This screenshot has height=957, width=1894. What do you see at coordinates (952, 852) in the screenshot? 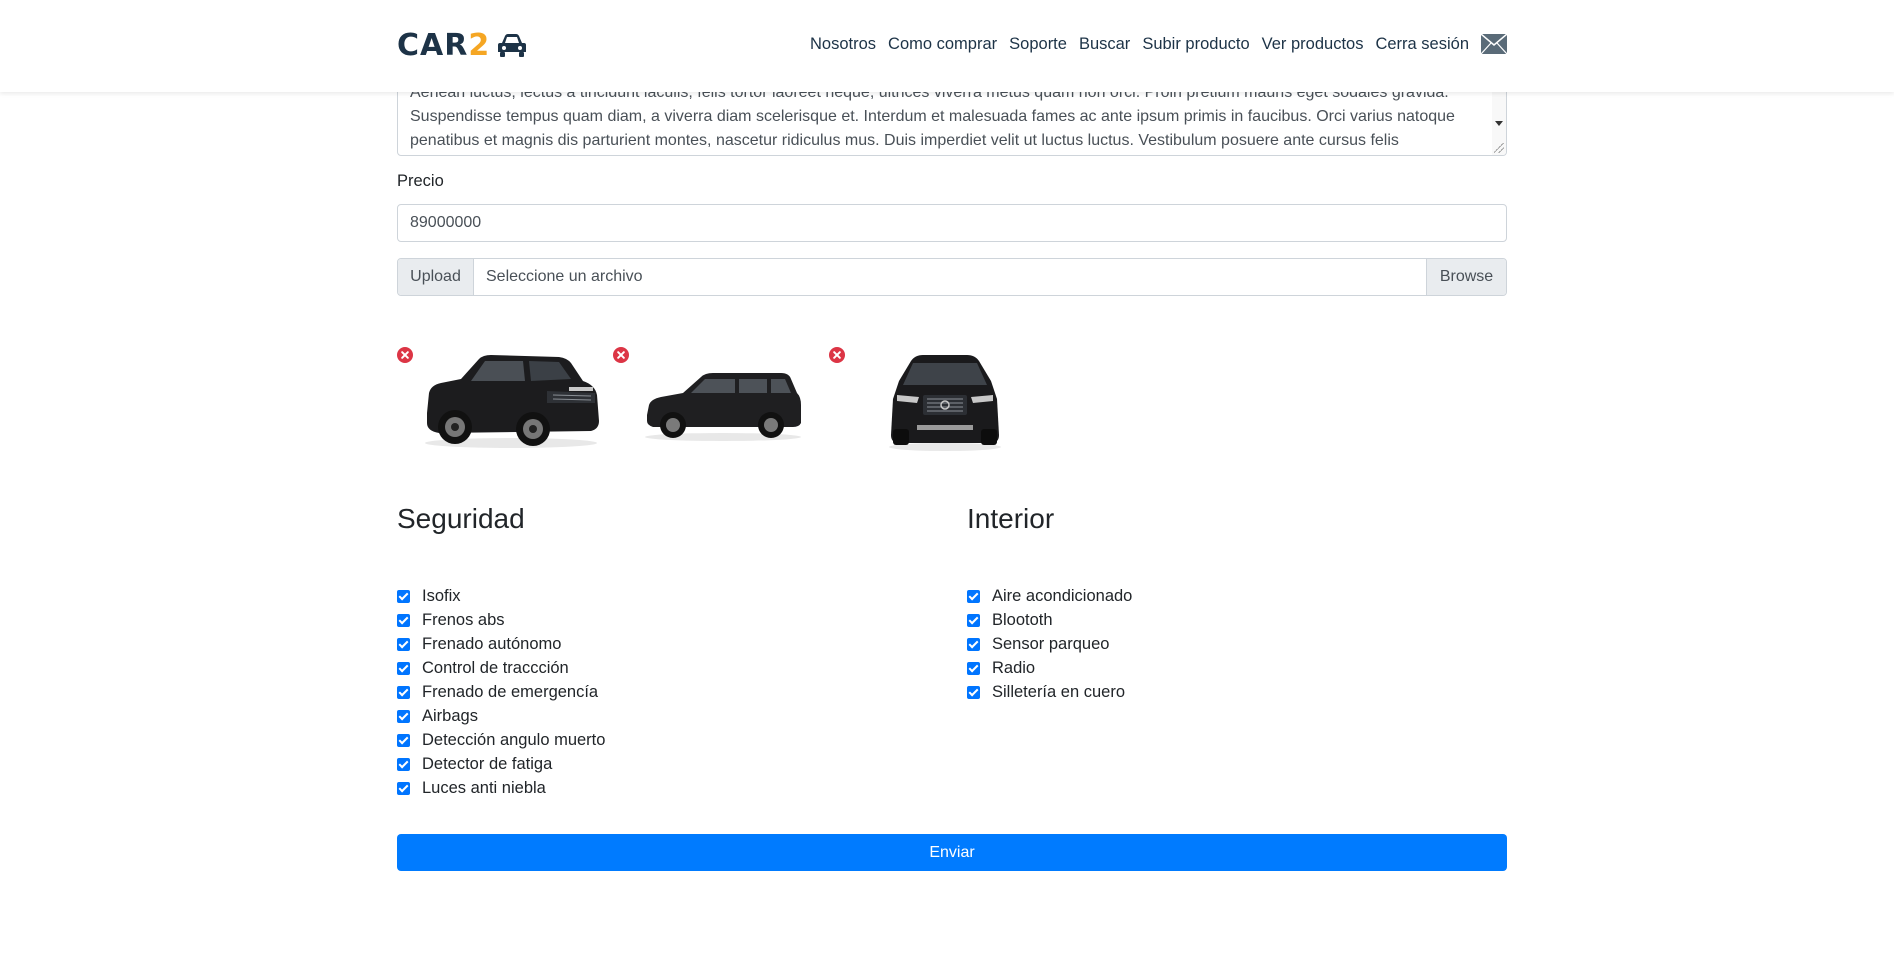
I see `submit-button: Enviar` at bounding box center [952, 852].